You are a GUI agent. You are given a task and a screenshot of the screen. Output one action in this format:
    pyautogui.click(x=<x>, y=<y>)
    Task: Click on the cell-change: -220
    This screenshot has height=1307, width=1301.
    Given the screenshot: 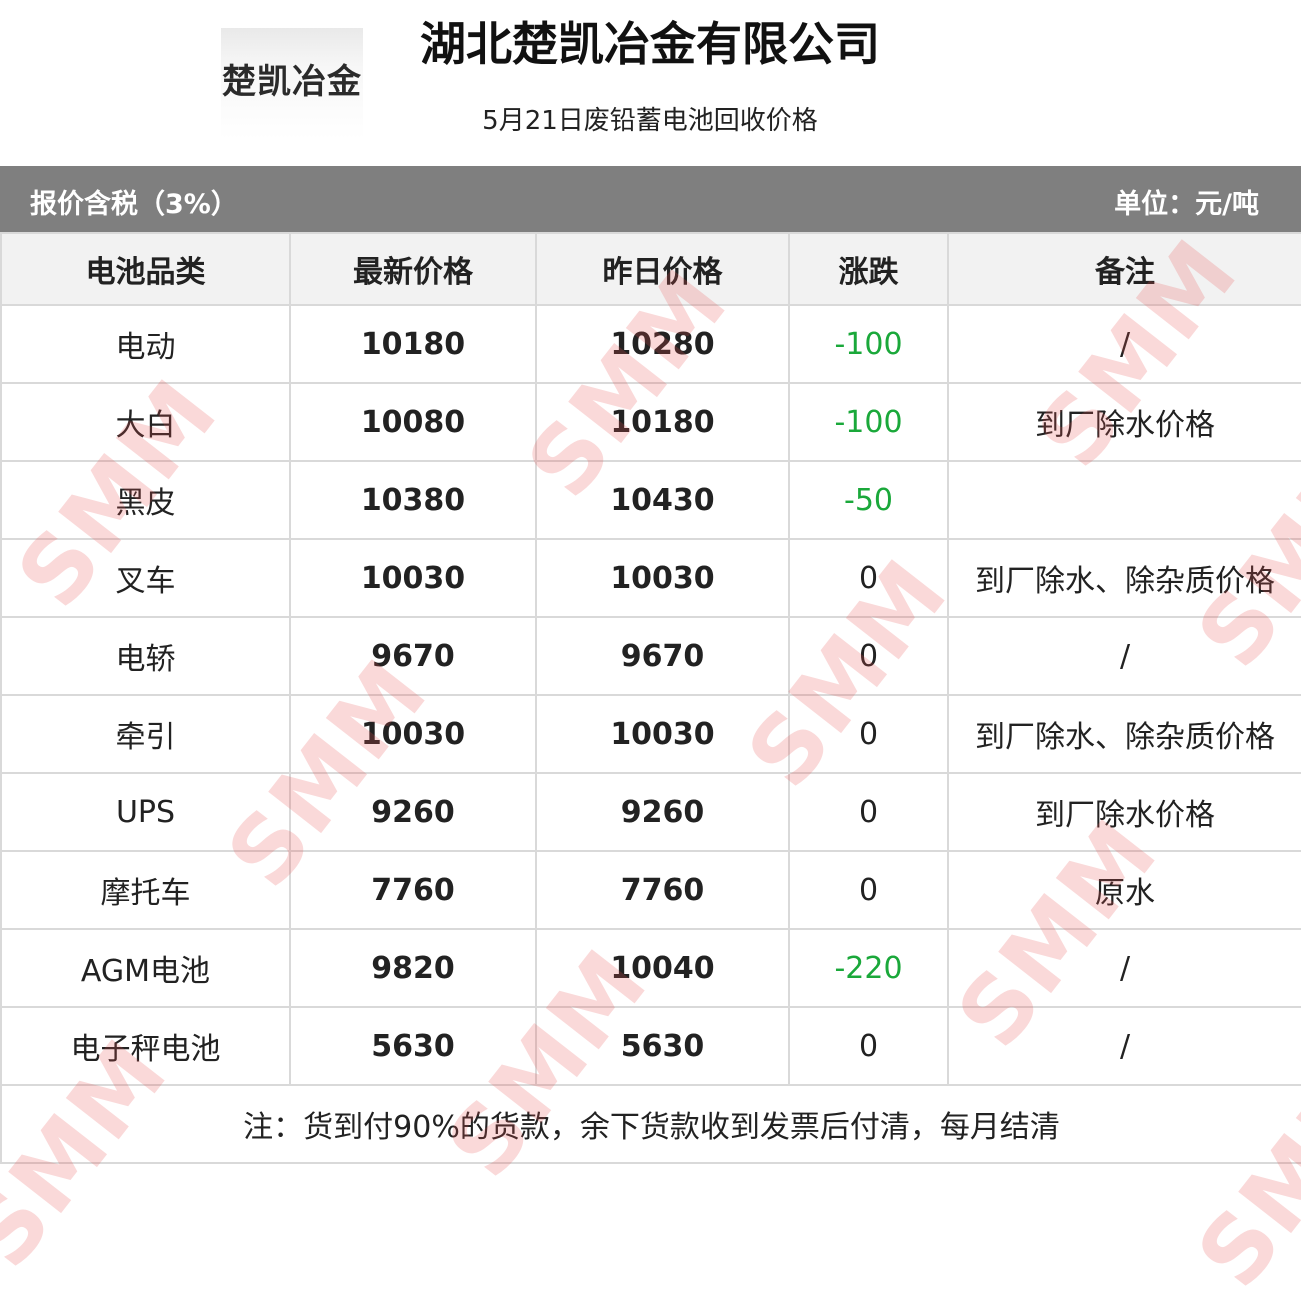 What is the action you would take?
    pyautogui.click(x=868, y=968)
    